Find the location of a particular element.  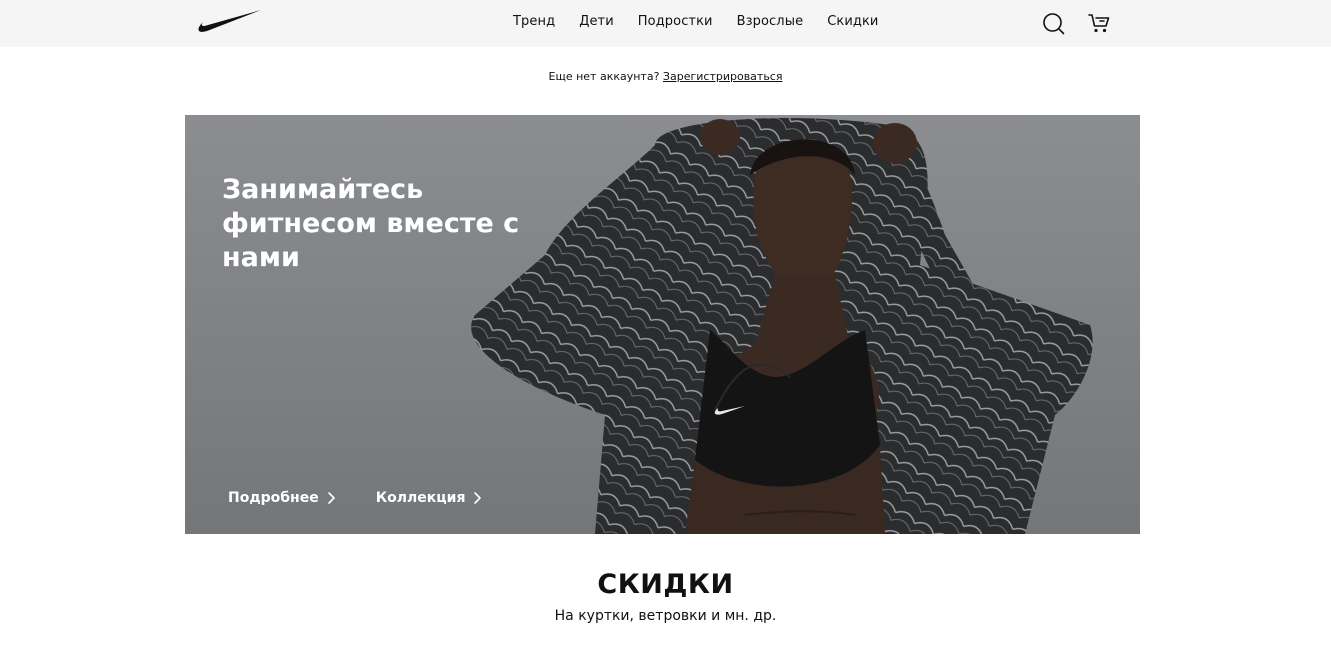

collection-link: Коллекция is located at coordinates (429, 498).